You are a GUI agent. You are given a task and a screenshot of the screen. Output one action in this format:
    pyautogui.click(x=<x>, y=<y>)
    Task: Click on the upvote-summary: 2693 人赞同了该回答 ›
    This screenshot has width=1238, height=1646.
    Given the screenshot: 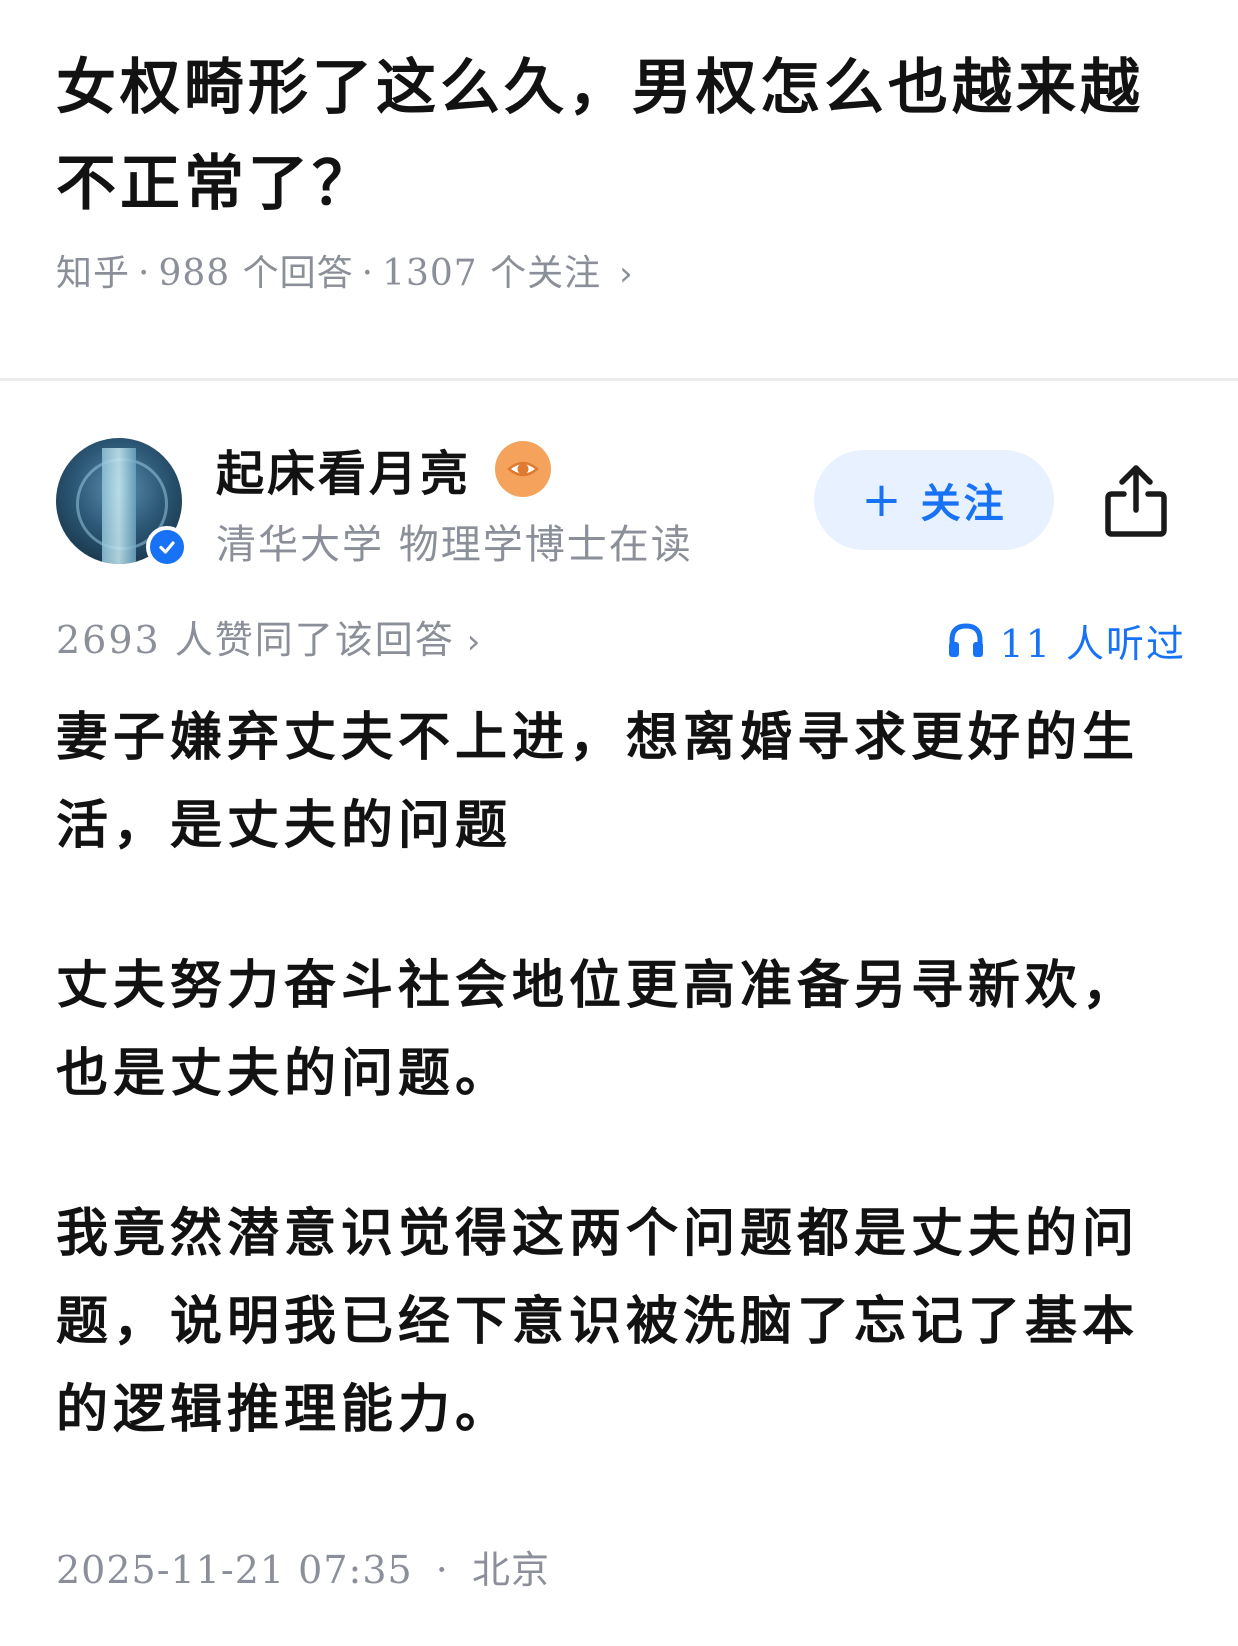 What is the action you would take?
    pyautogui.click(x=269, y=641)
    